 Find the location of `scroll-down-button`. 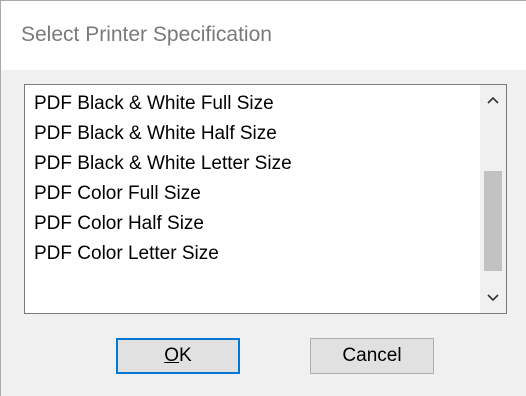

scroll-down-button is located at coordinates (493, 298).